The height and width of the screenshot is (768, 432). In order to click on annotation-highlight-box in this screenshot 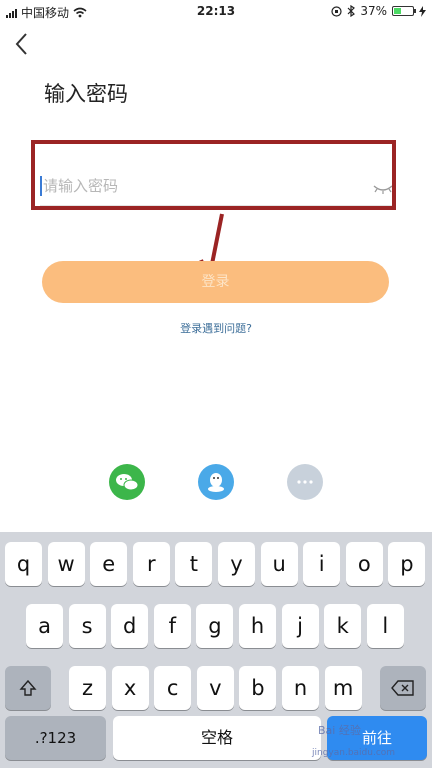, I will do `click(213, 175)`.